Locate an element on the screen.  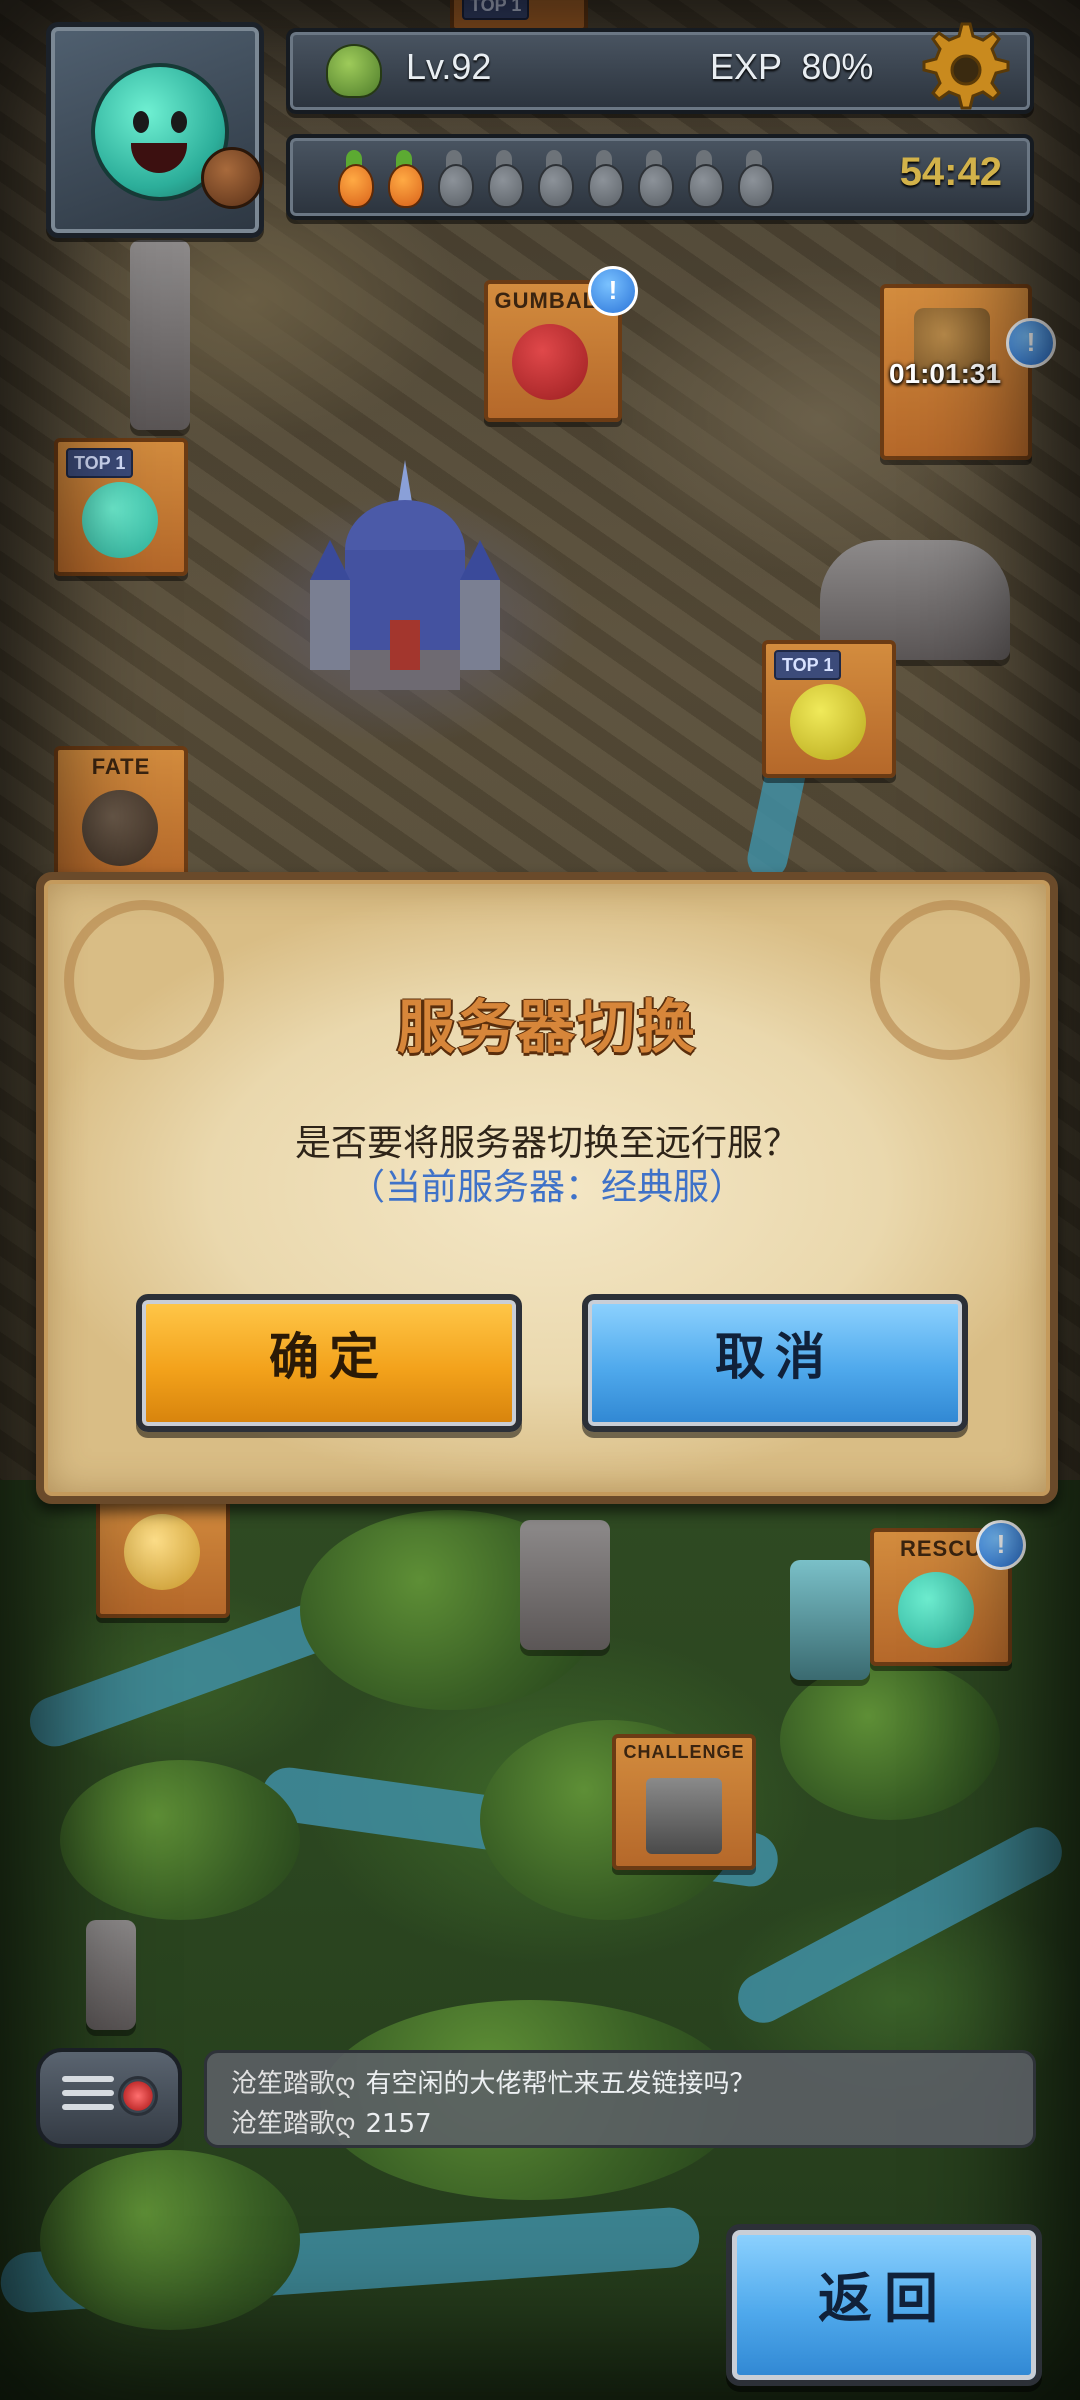
stone-tower is located at coordinates (160, 335).